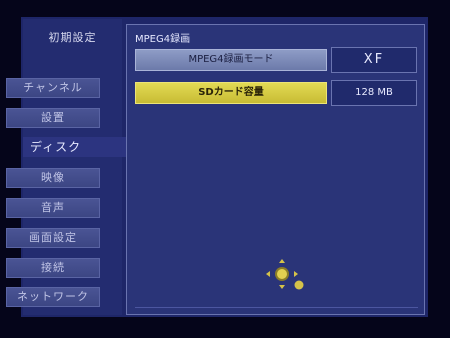 This screenshot has height=338, width=450. I want to click on panel-divider, so click(276, 307).